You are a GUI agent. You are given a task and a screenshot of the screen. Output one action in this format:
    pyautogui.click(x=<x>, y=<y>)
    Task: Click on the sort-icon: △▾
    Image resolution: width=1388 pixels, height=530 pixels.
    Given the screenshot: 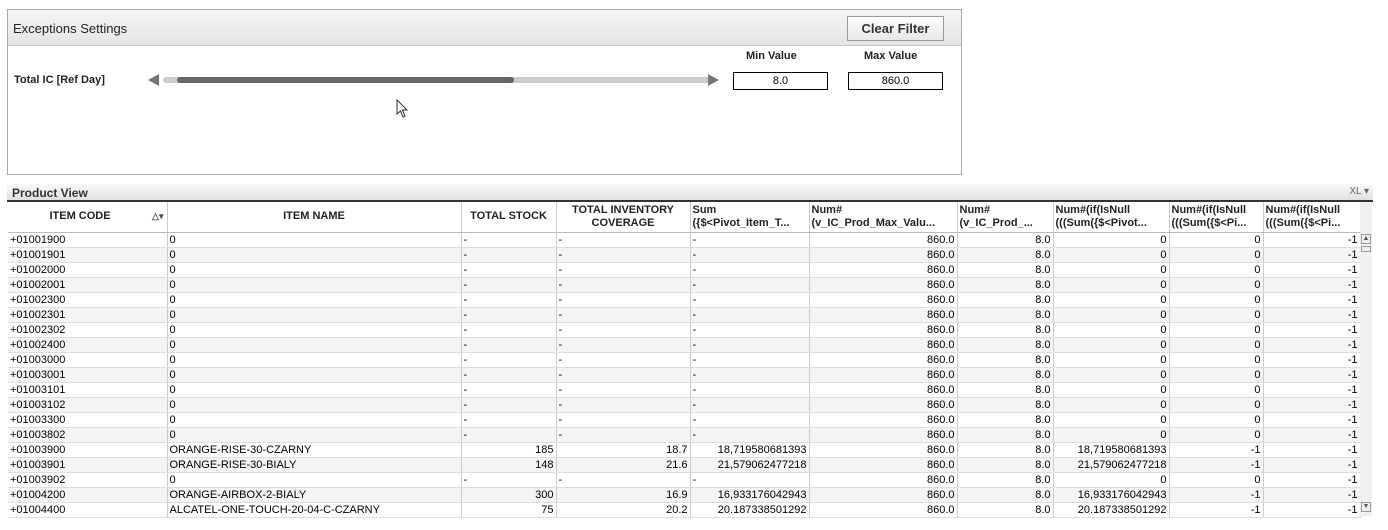 What is the action you would take?
    pyautogui.click(x=157, y=216)
    